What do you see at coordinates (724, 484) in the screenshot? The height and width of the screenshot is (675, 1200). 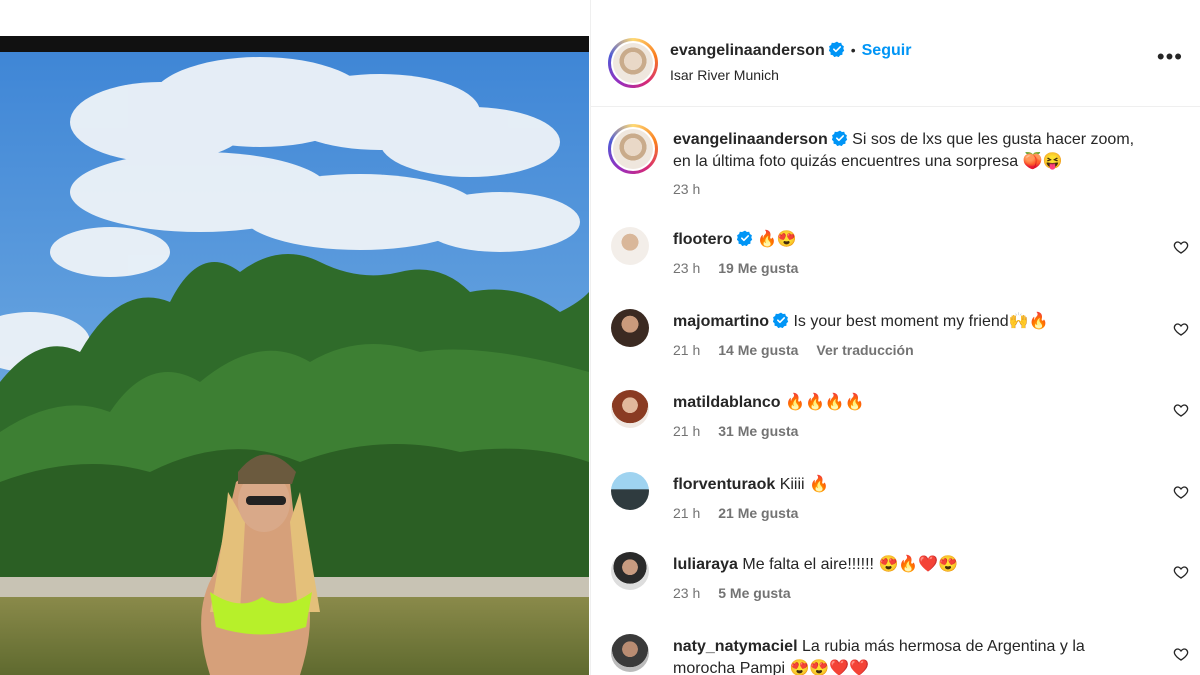 I see `commenter-username: florventuraok` at bounding box center [724, 484].